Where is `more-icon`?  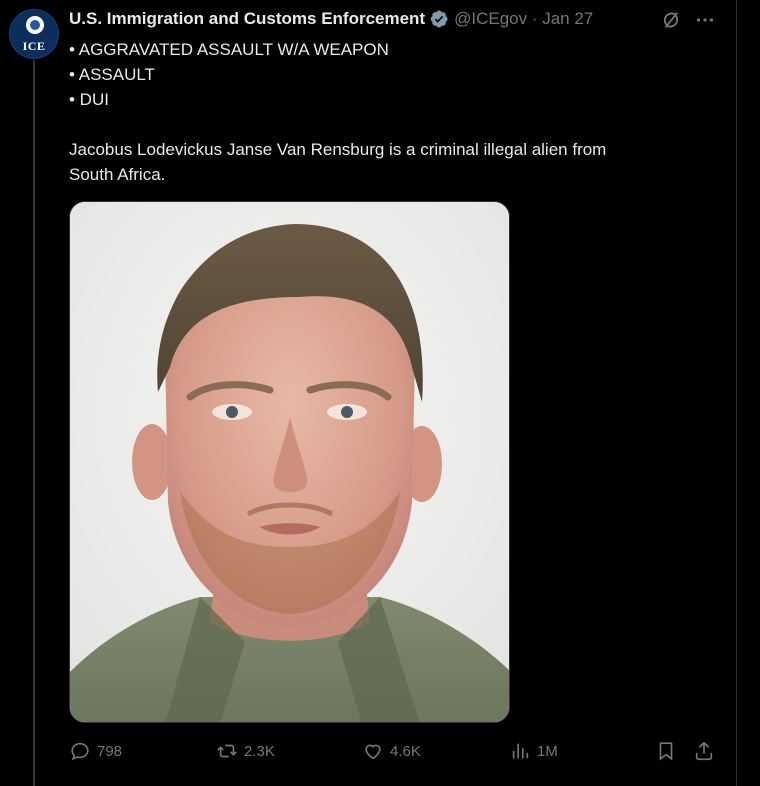
more-icon is located at coordinates (705, 20).